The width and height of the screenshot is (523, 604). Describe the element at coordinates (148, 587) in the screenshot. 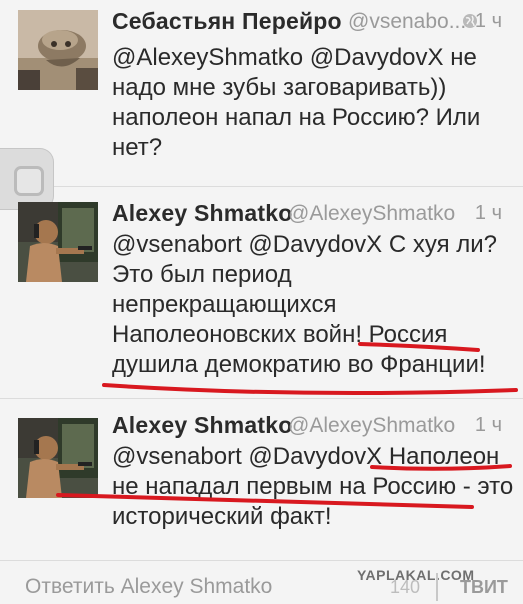

I see `reply-input: Ответить Alexey Shmatko` at that location.